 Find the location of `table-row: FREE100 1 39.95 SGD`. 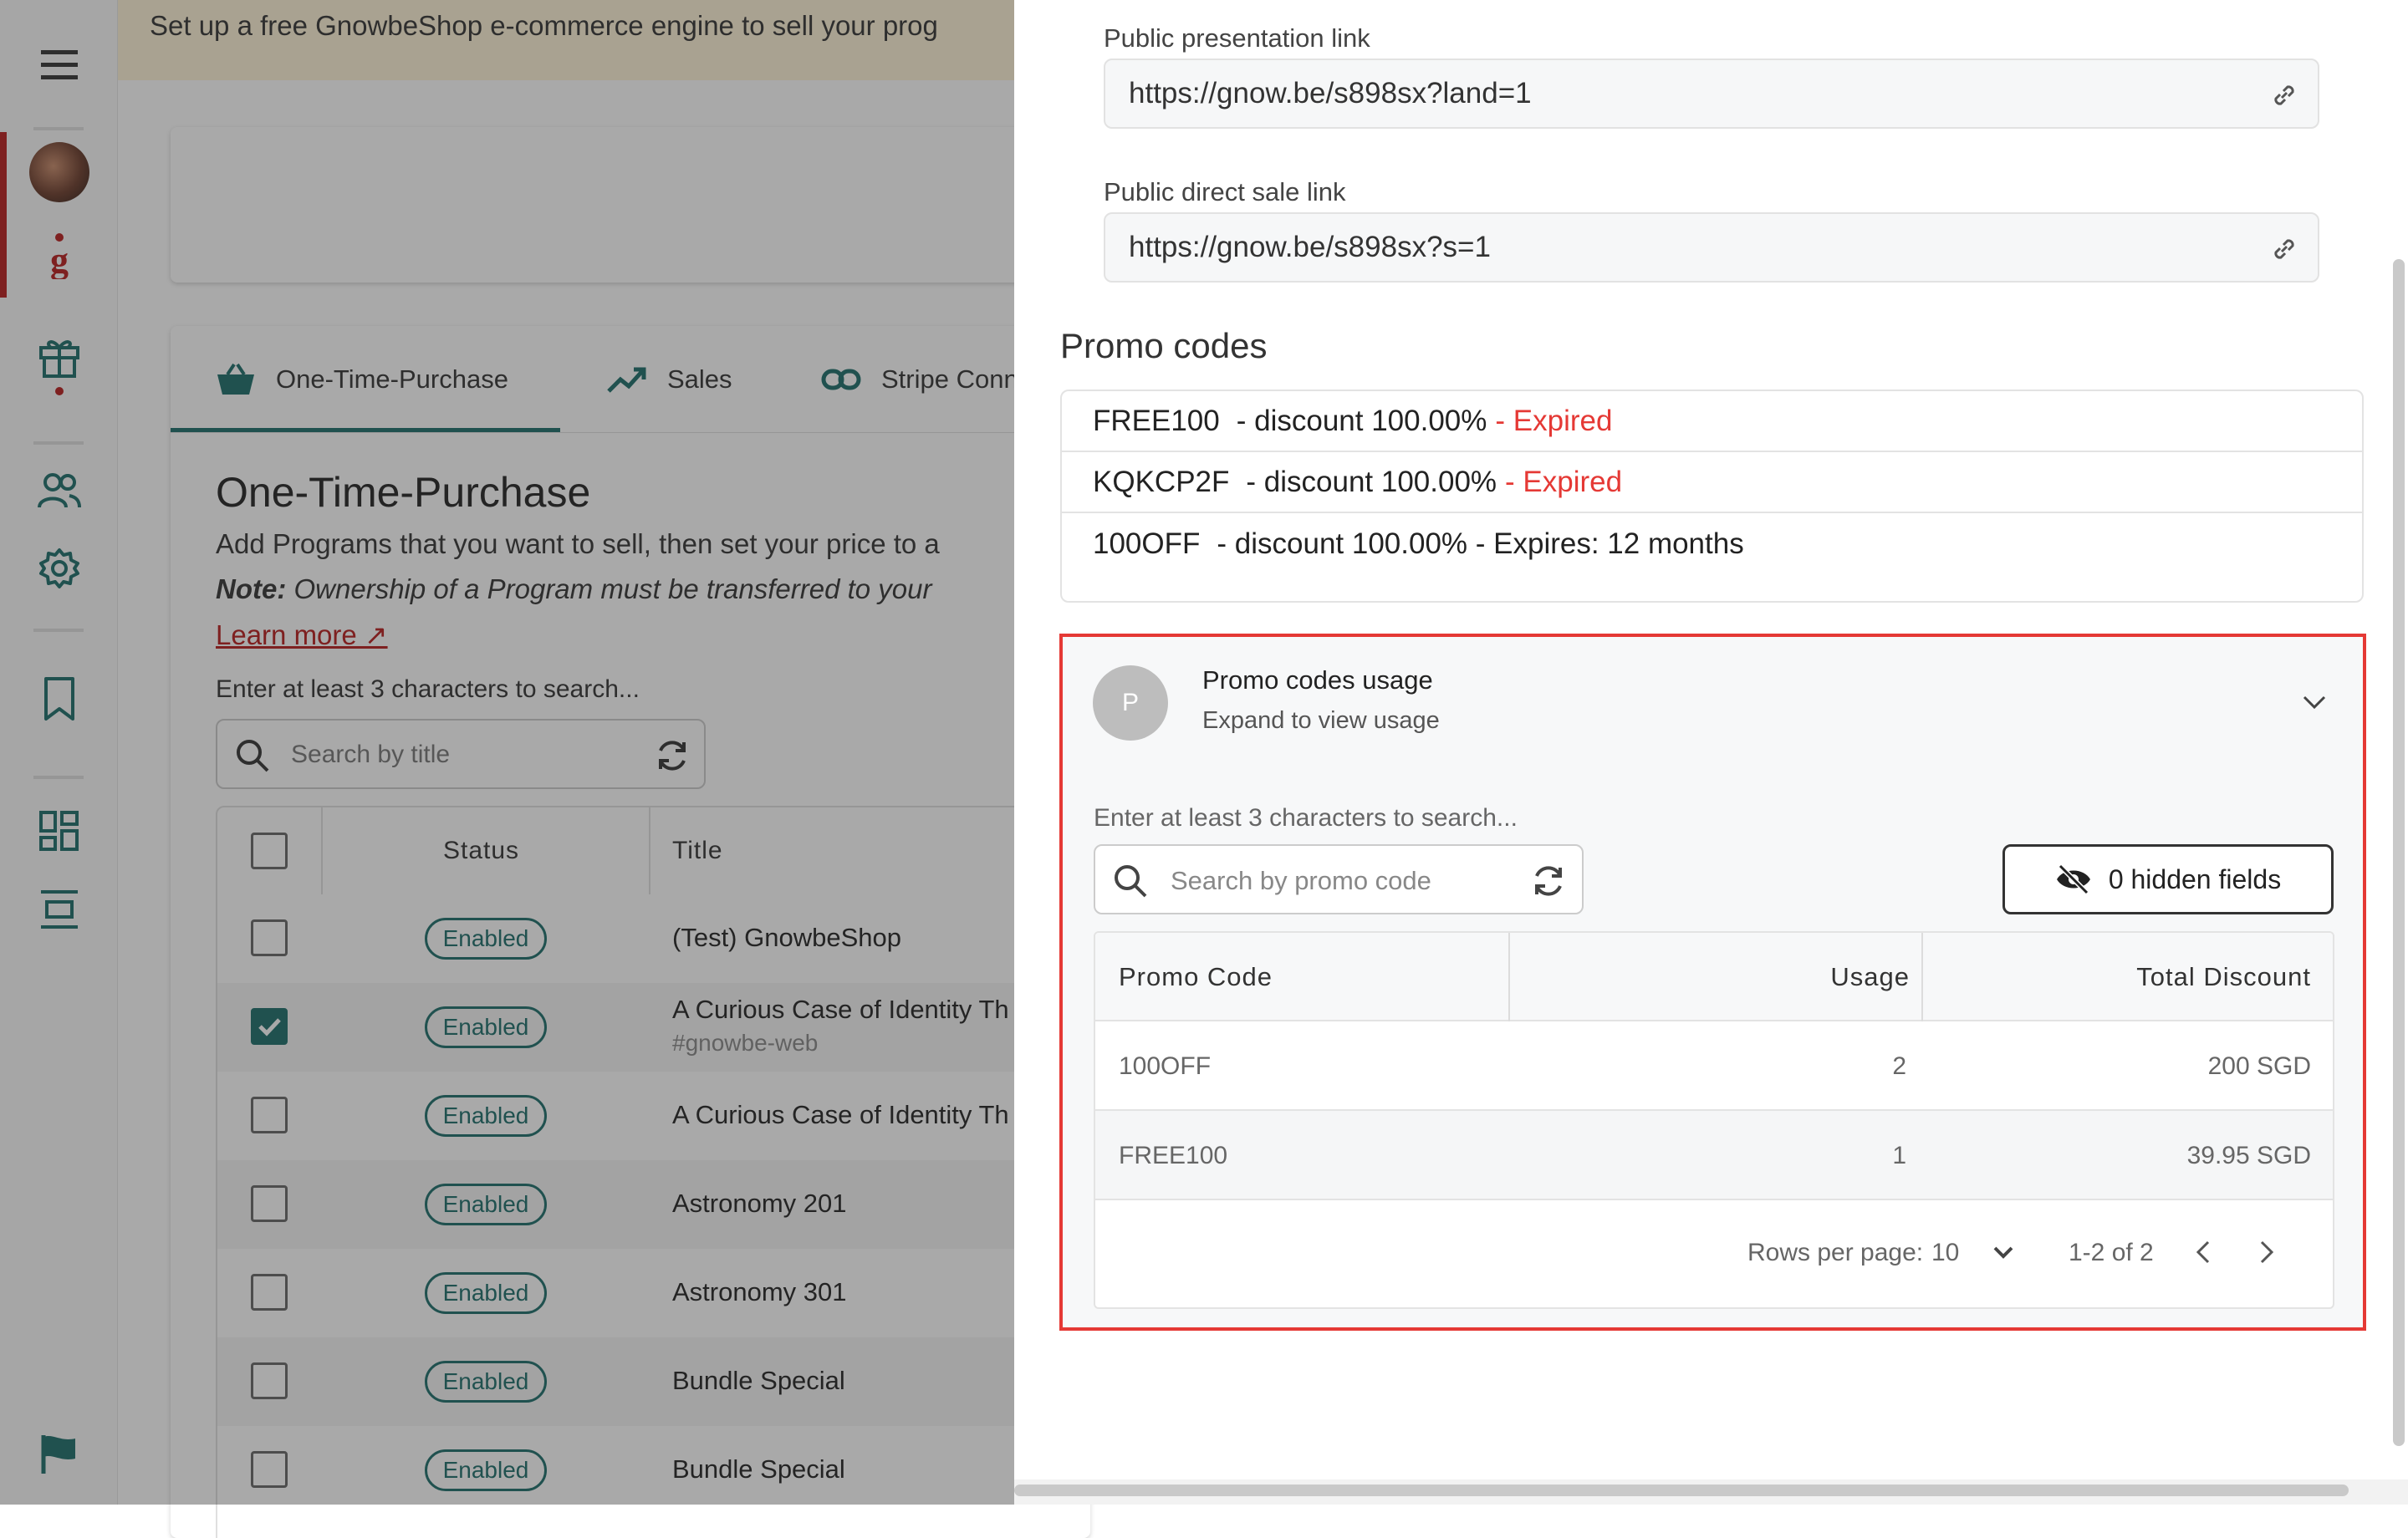

table-row: FREE100 1 39.95 SGD is located at coordinates (1714, 1155).